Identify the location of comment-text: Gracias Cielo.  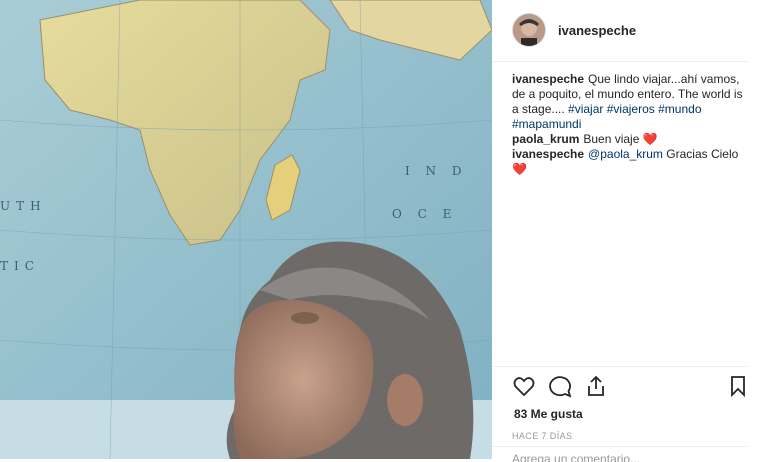
(700, 154).